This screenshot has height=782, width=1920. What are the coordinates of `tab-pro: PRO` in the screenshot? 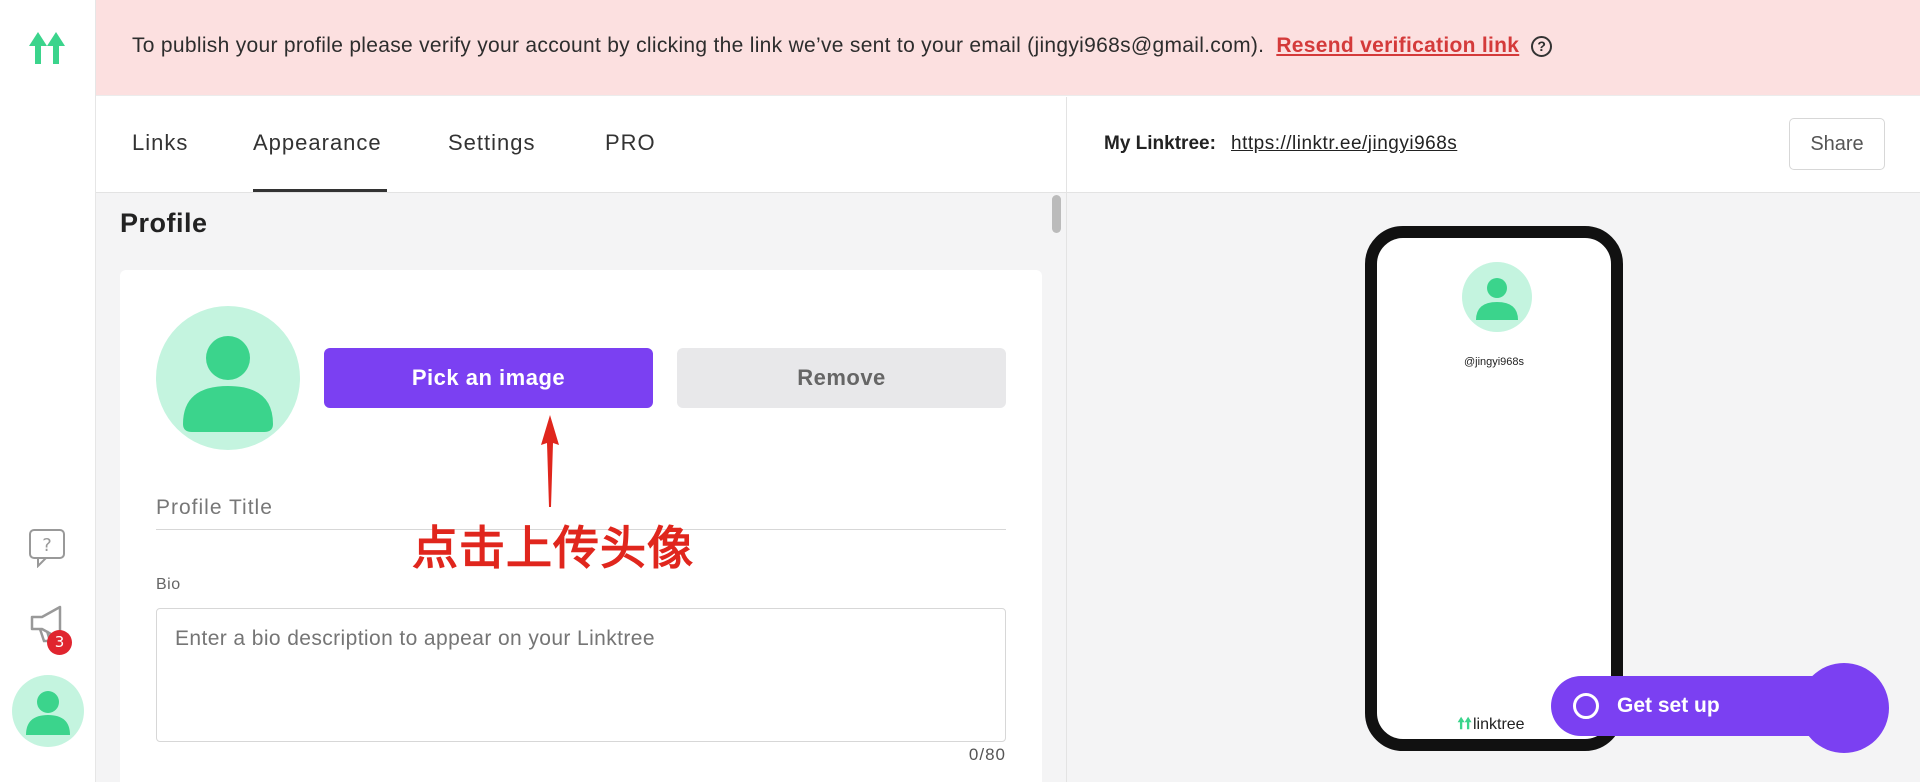 It's located at (630, 143).